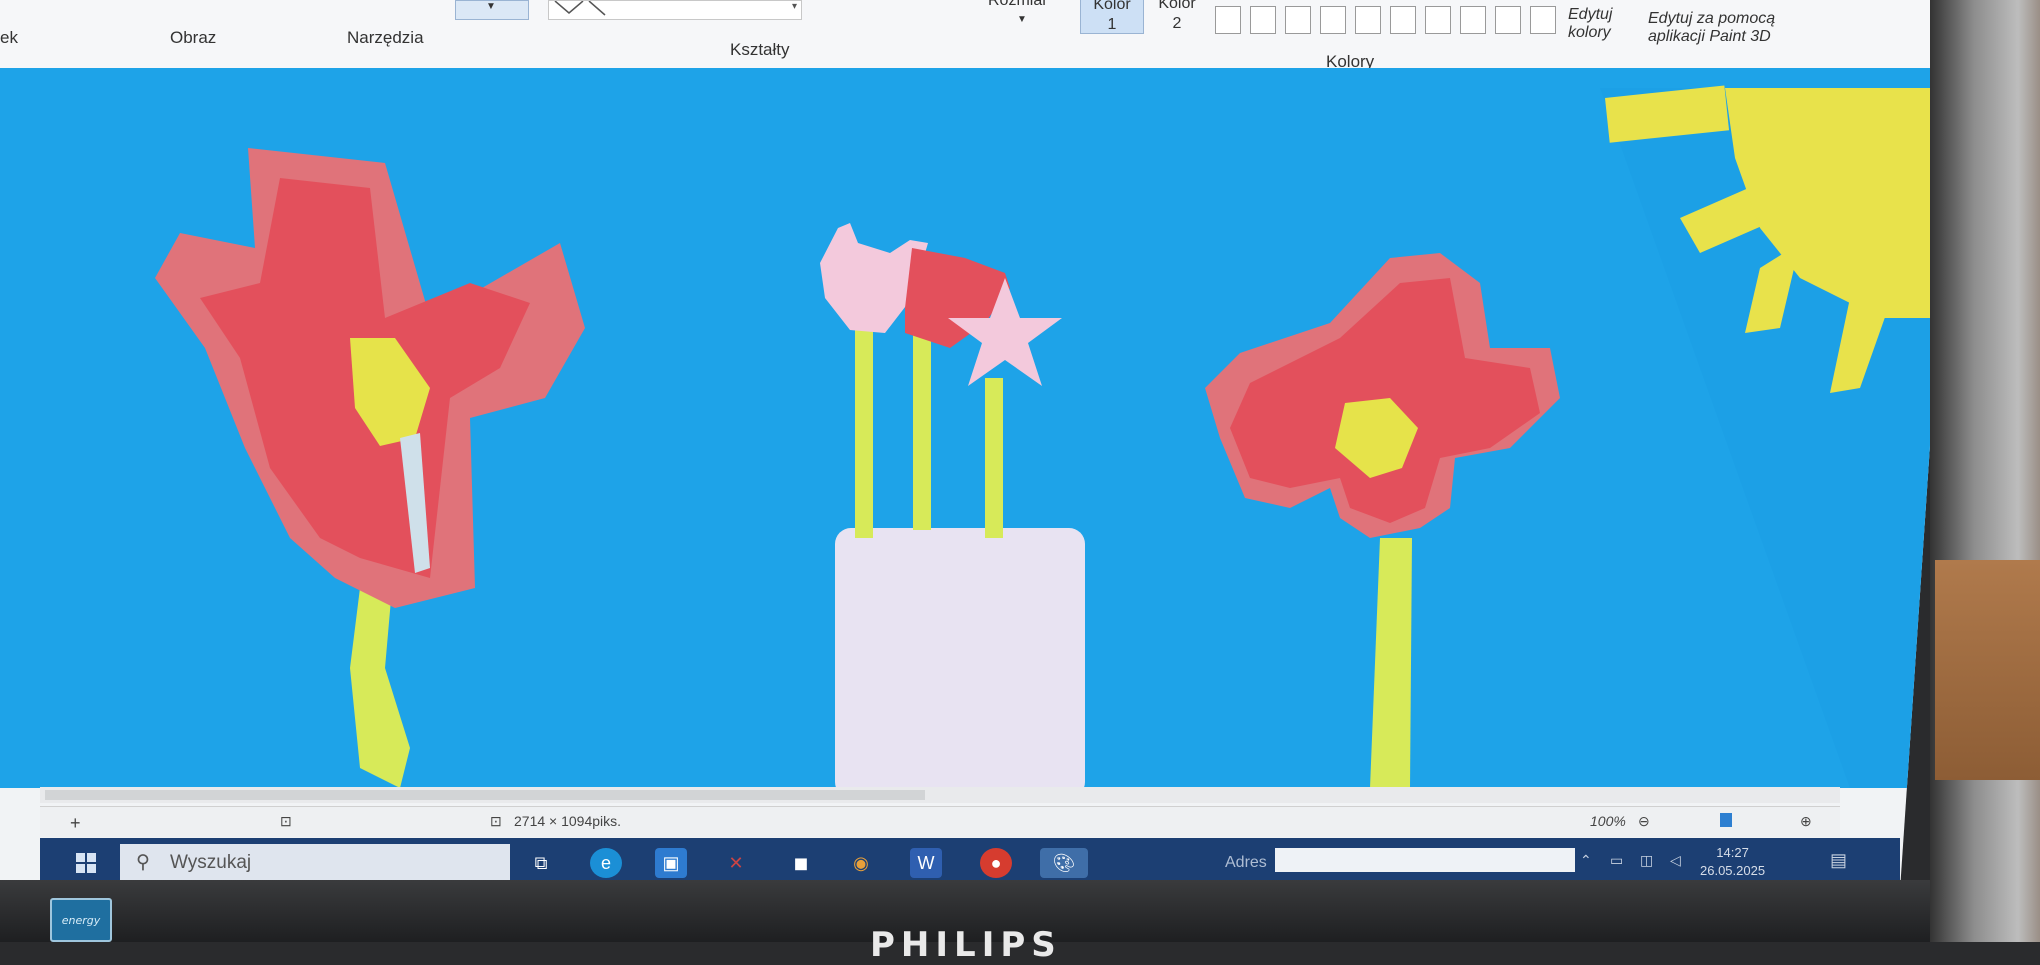  I want to click on vase, so click(960, 658).